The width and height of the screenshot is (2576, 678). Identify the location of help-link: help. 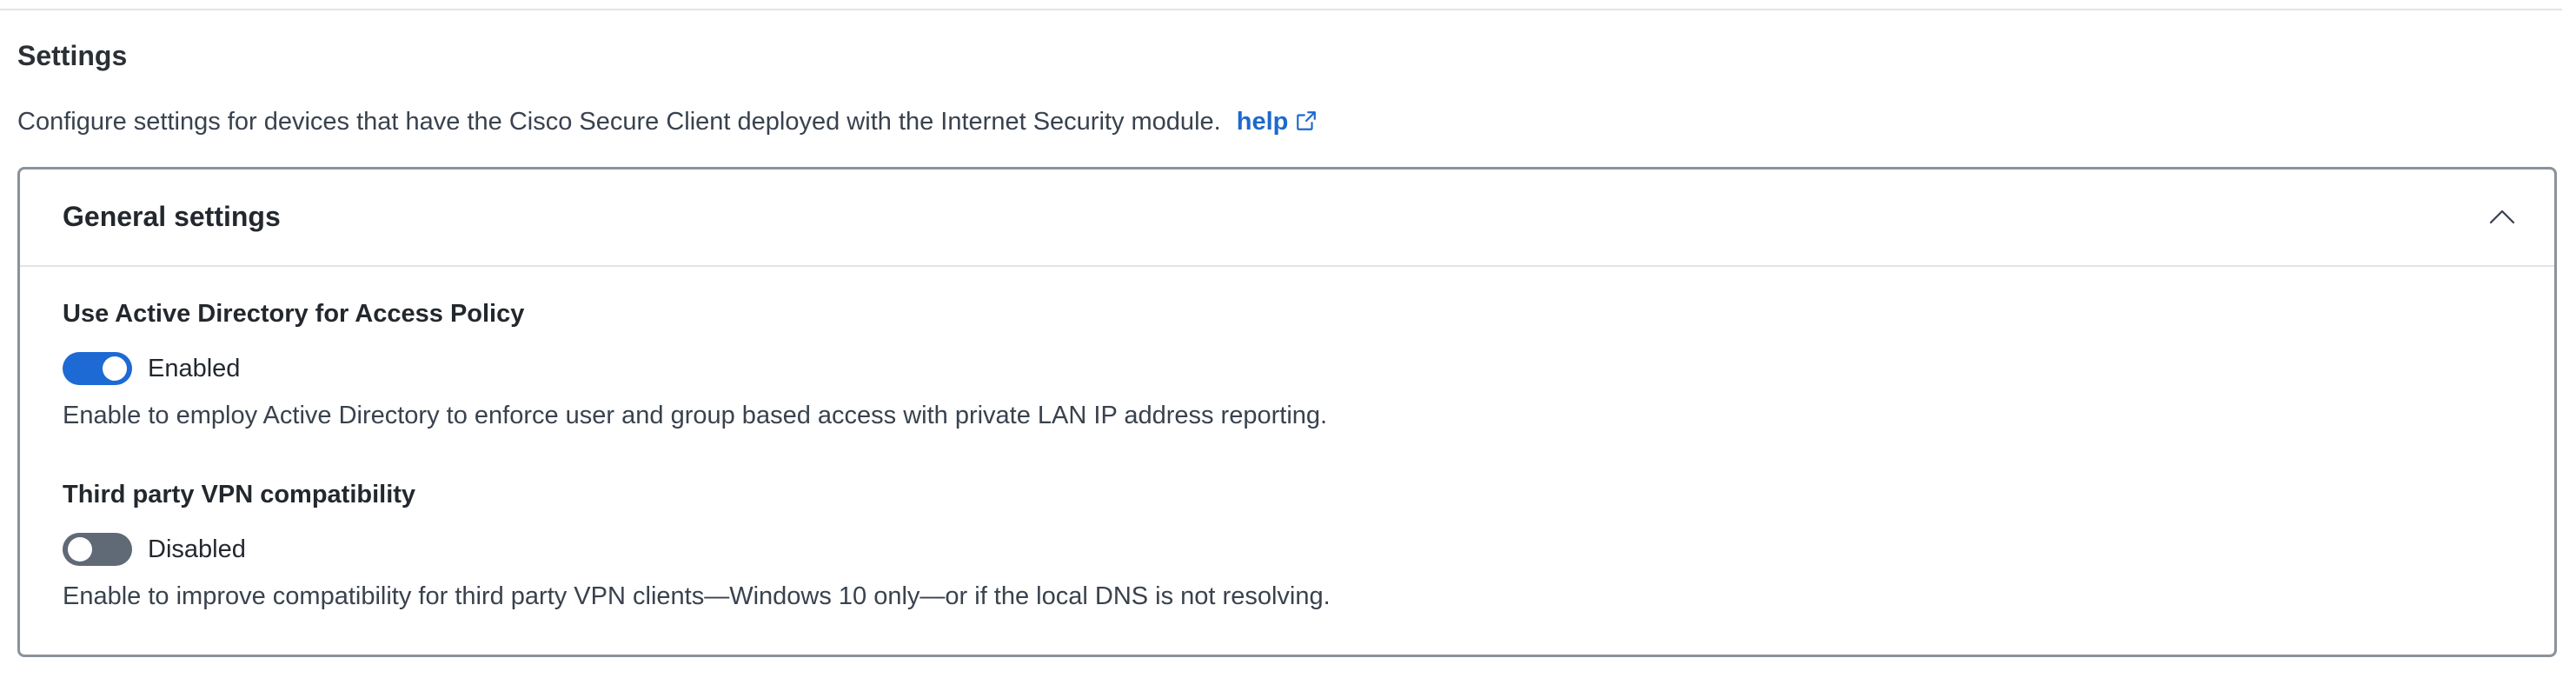
(1277, 122).